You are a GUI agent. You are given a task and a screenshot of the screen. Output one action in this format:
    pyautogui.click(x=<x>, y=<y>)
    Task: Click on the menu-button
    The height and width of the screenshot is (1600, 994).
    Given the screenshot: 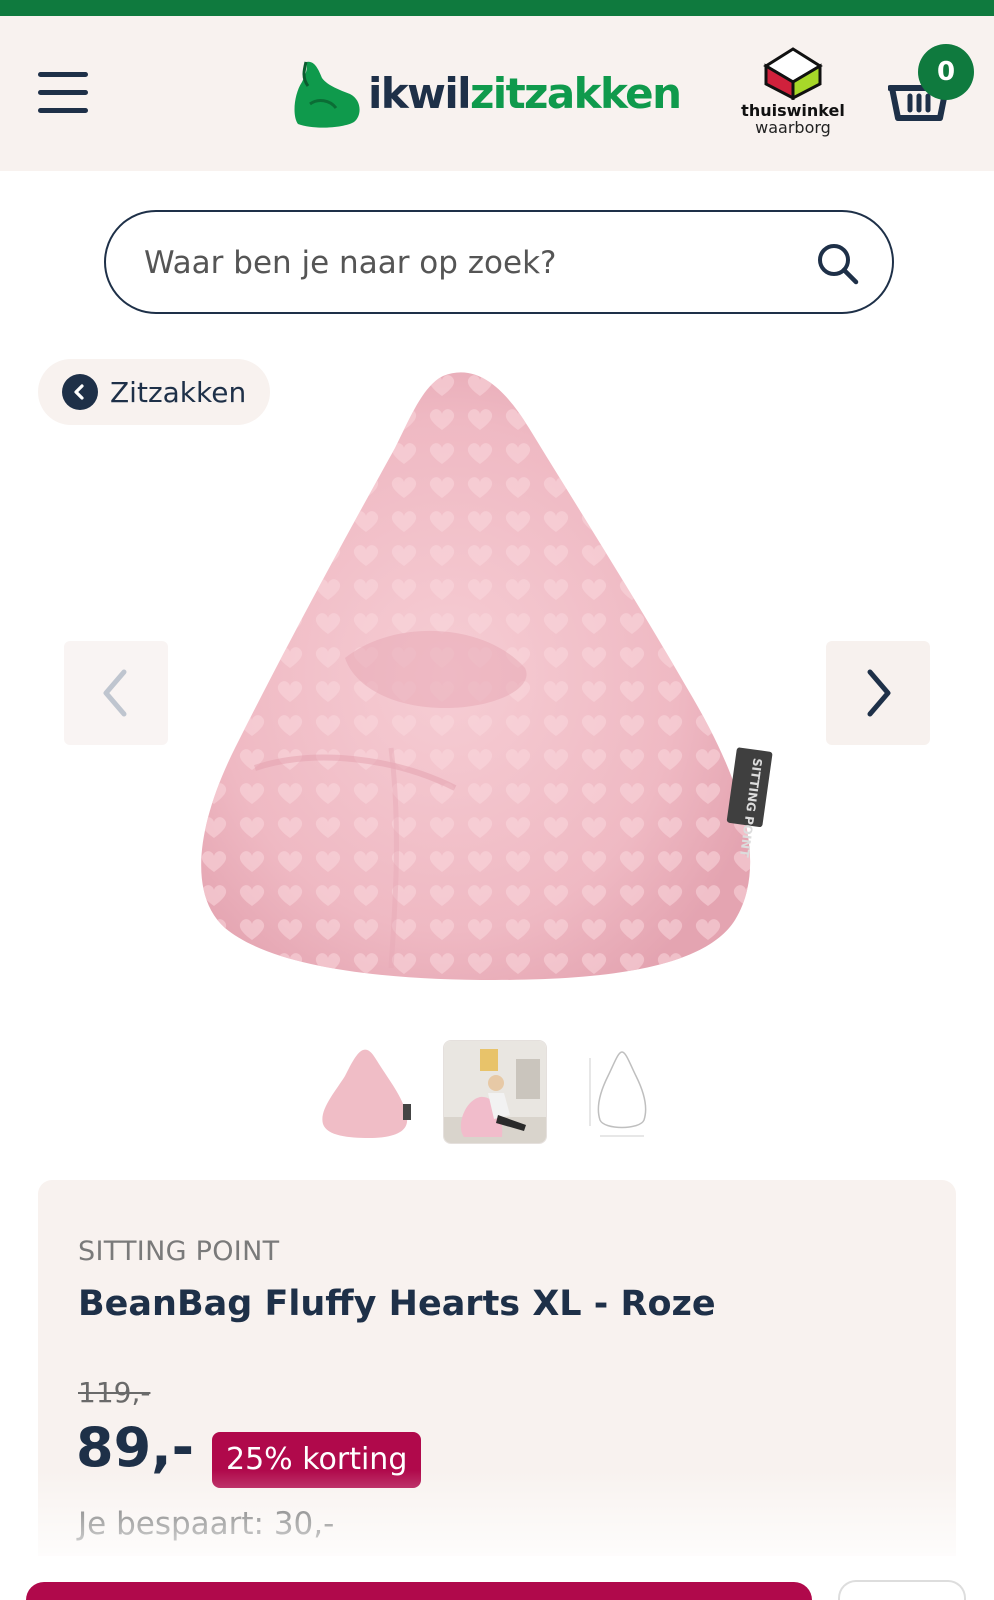 What is the action you would take?
    pyautogui.click(x=64, y=92)
    